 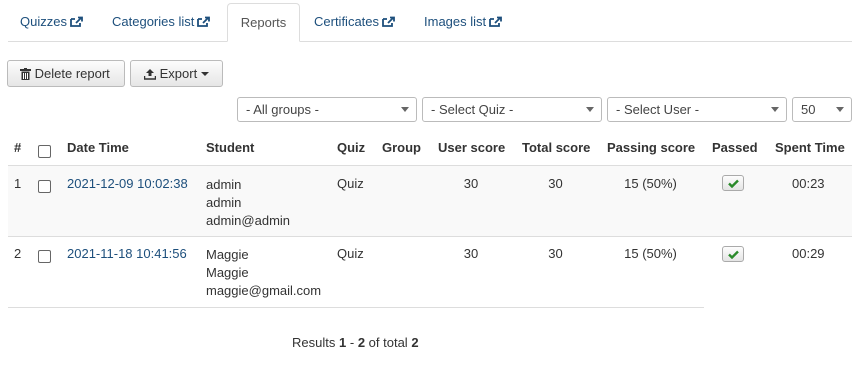 What do you see at coordinates (150, 74) in the screenshot?
I see `upload-icon` at bounding box center [150, 74].